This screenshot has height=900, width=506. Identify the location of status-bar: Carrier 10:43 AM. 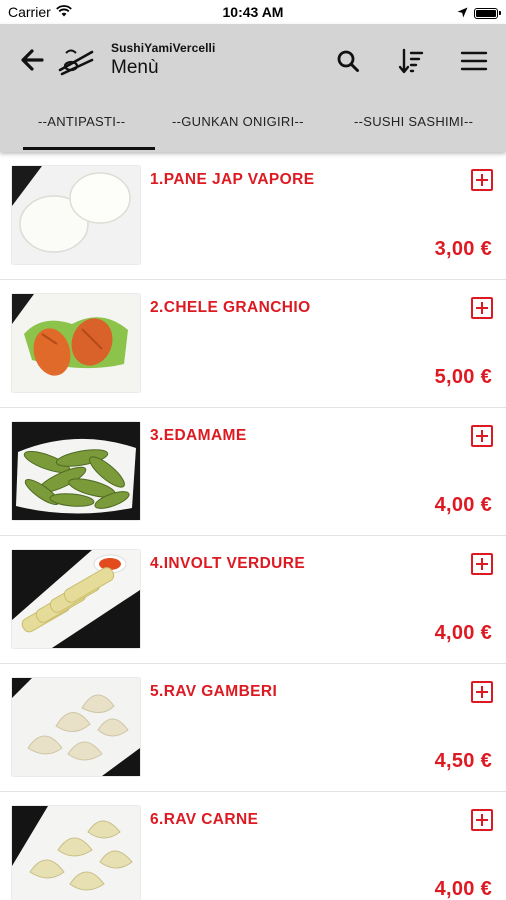
(253, 12).